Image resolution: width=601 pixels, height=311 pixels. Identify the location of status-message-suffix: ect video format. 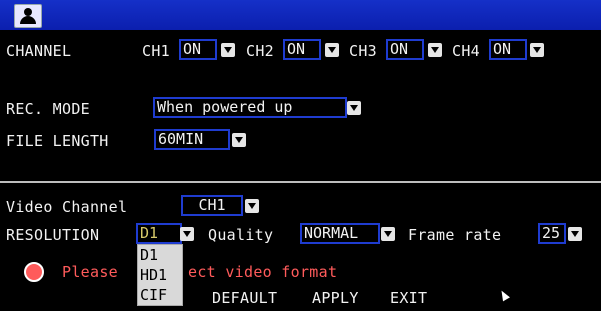
(263, 272).